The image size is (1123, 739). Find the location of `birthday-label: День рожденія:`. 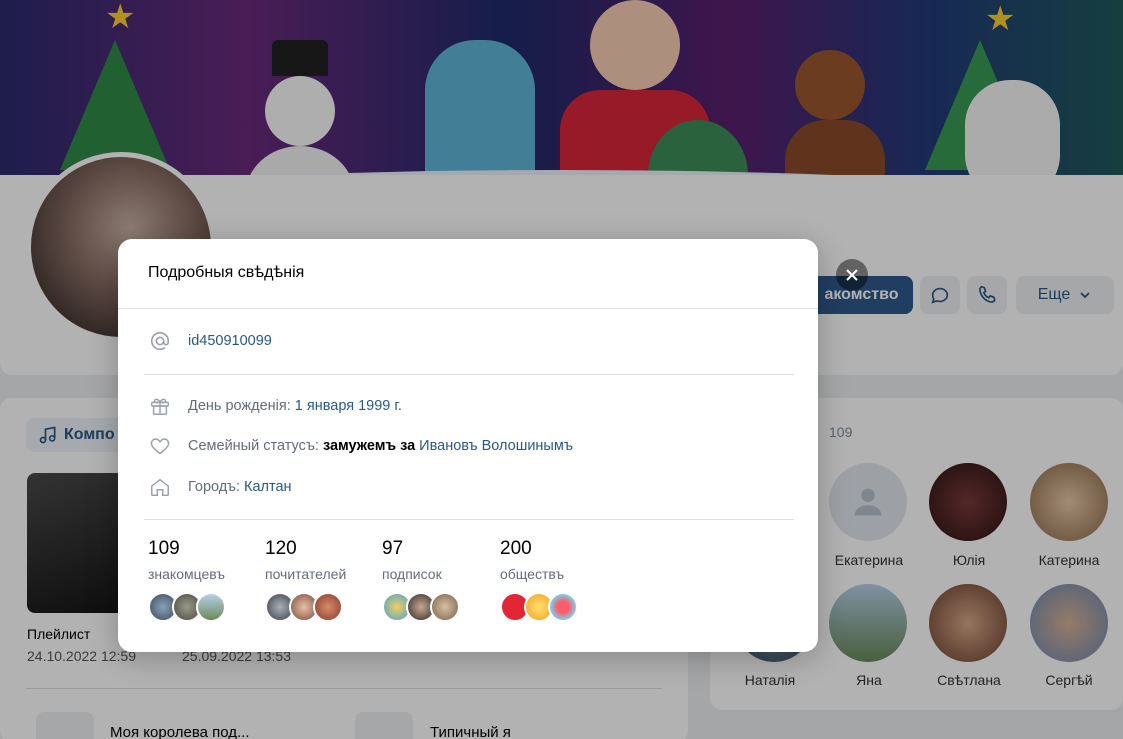

birthday-label: День рожденія: is located at coordinates (239, 406).